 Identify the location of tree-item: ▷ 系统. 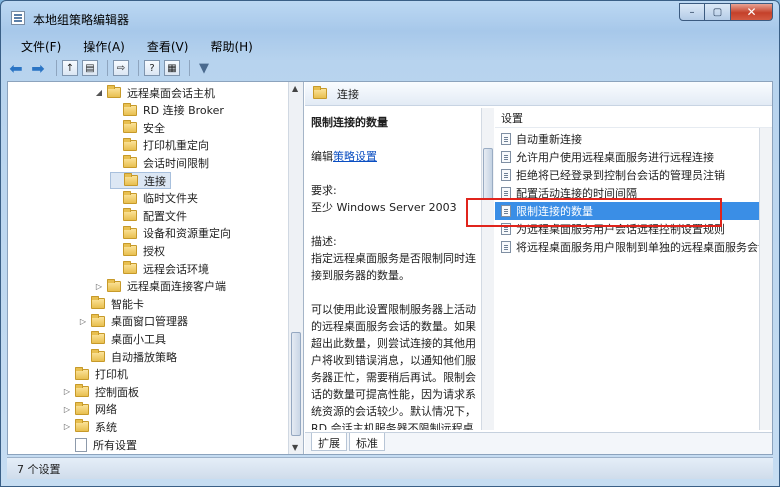
(89, 426).